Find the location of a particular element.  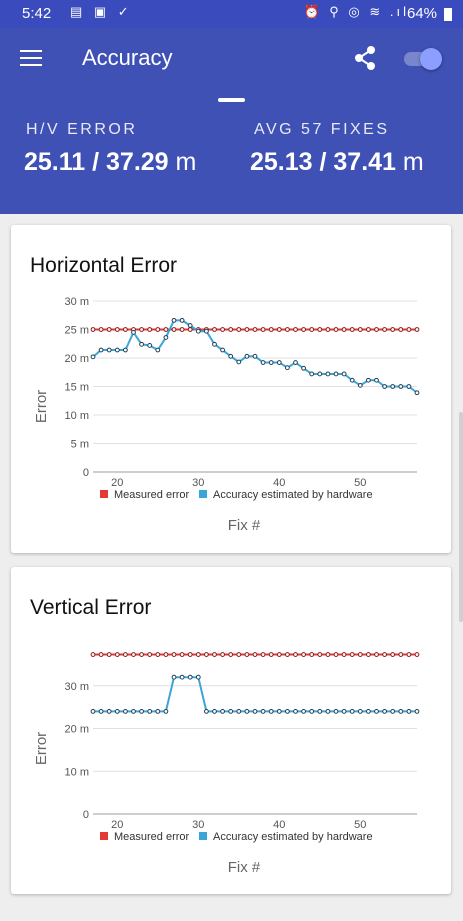

x-axis-label: Fix # is located at coordinates (244, 867).